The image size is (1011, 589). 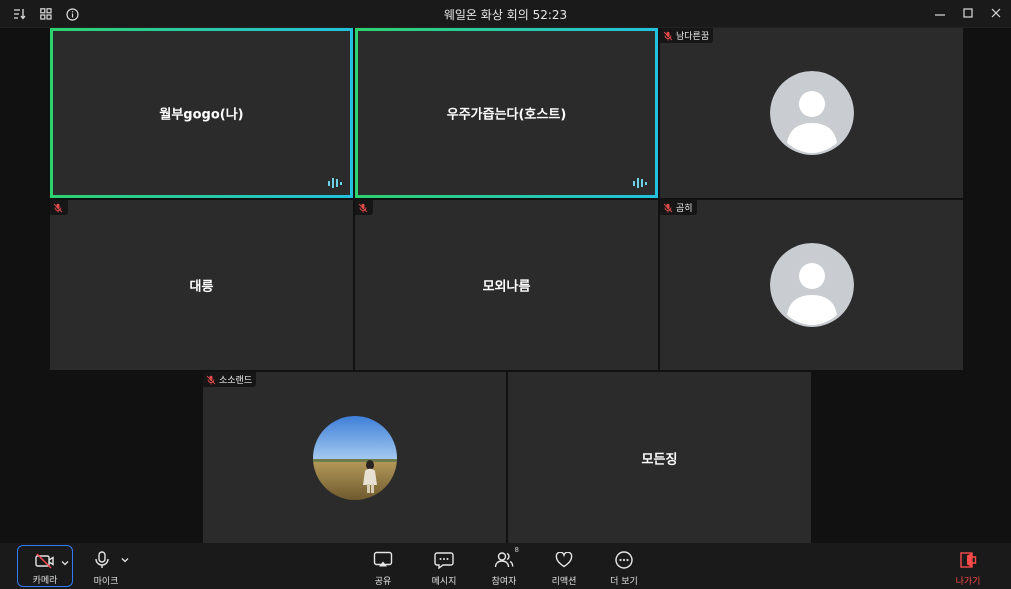 What do you see at coordinates (45, 561) in the screenshot?
I see `camera-off-icon` at bounding box center [45, 561].